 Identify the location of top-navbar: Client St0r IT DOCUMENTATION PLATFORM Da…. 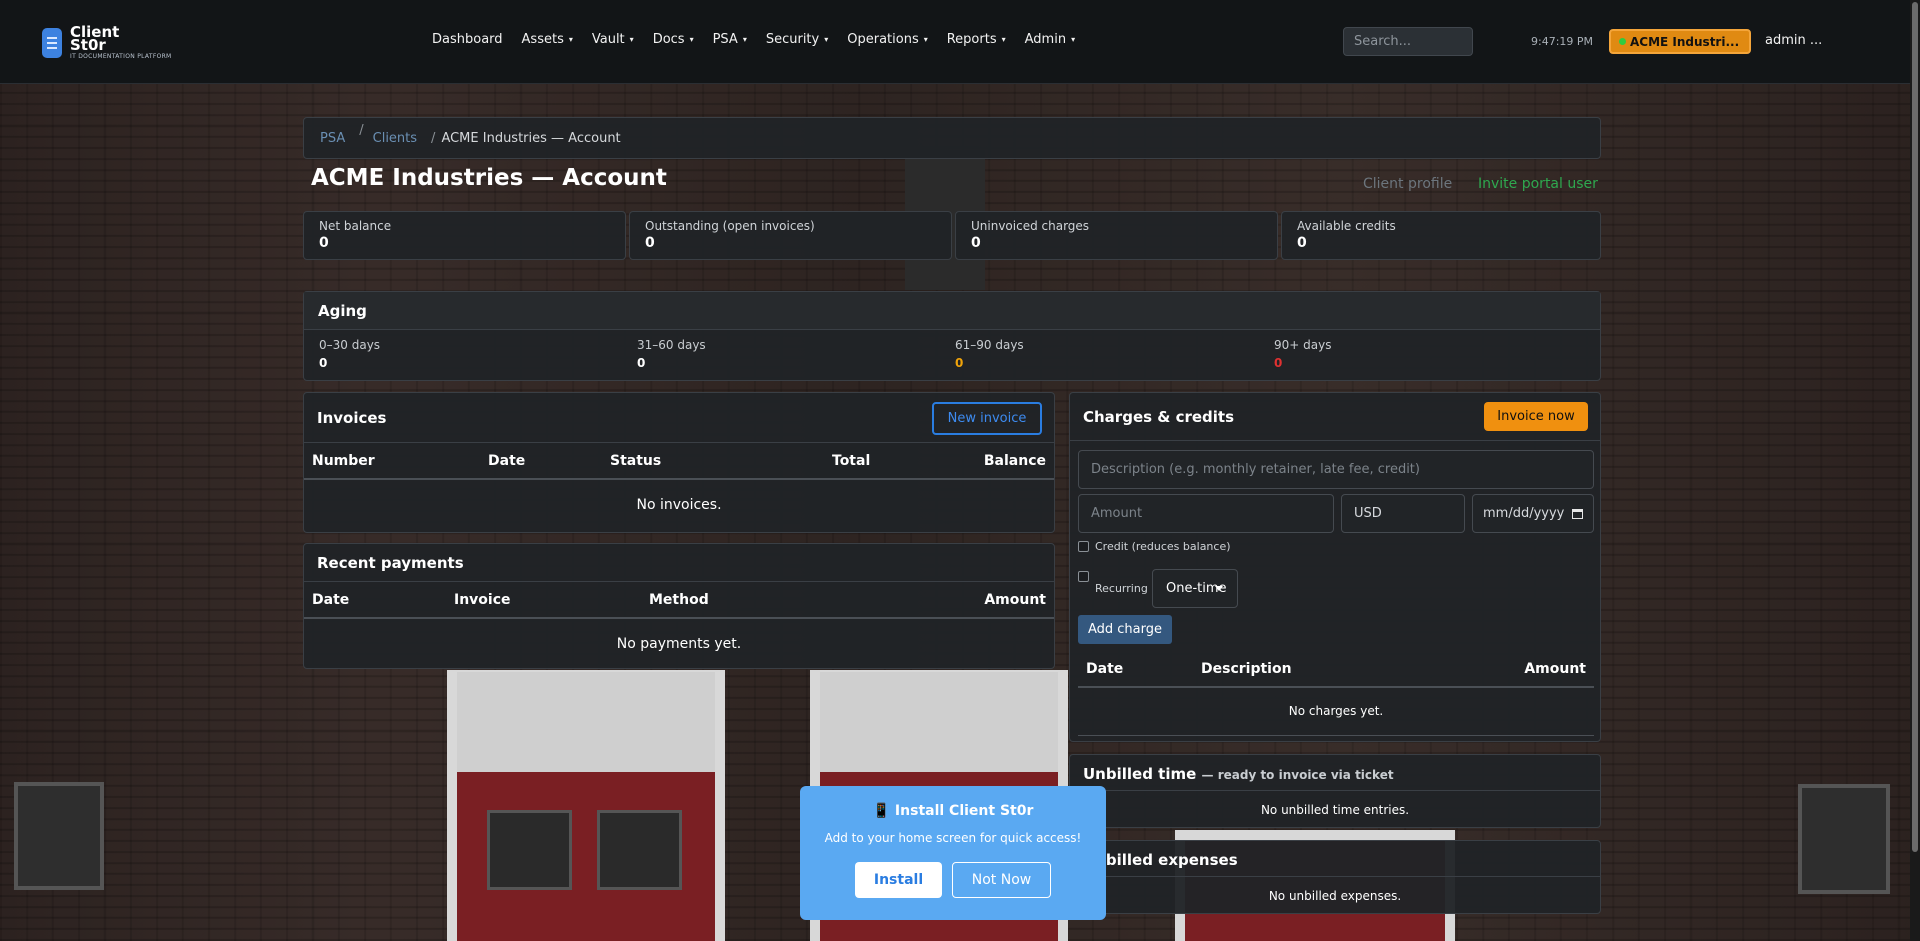
(955, 42).